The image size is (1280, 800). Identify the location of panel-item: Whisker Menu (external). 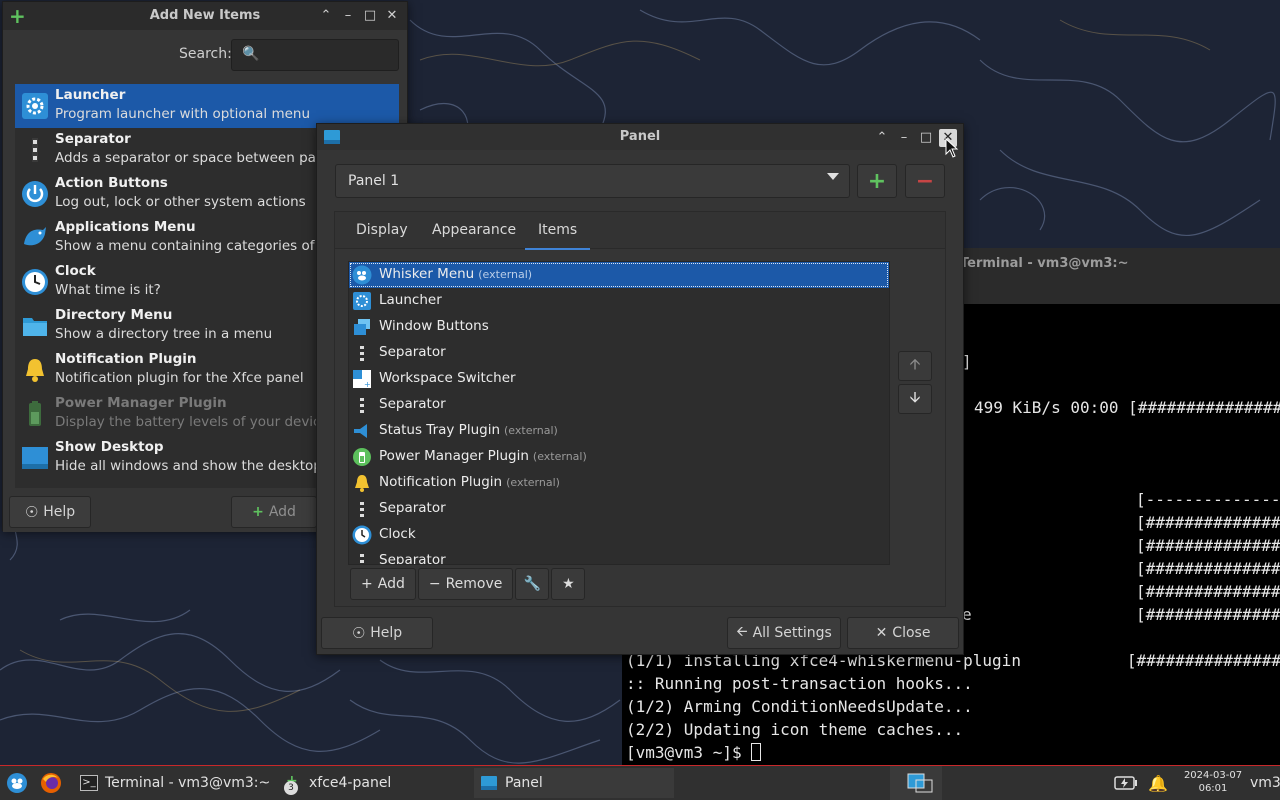
(619, 275).